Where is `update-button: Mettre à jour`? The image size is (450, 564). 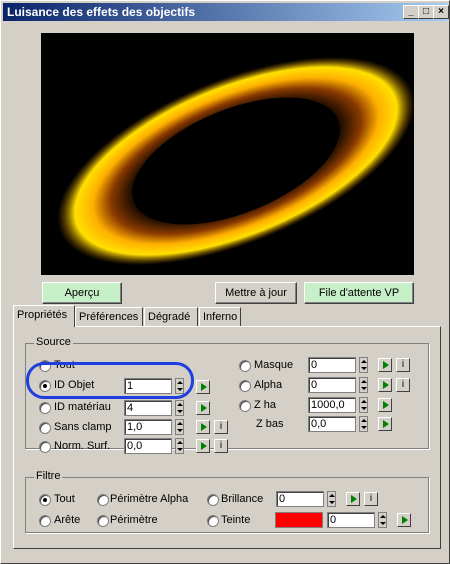 update-button: Mettre à jour is located at coordinates (256, 293).